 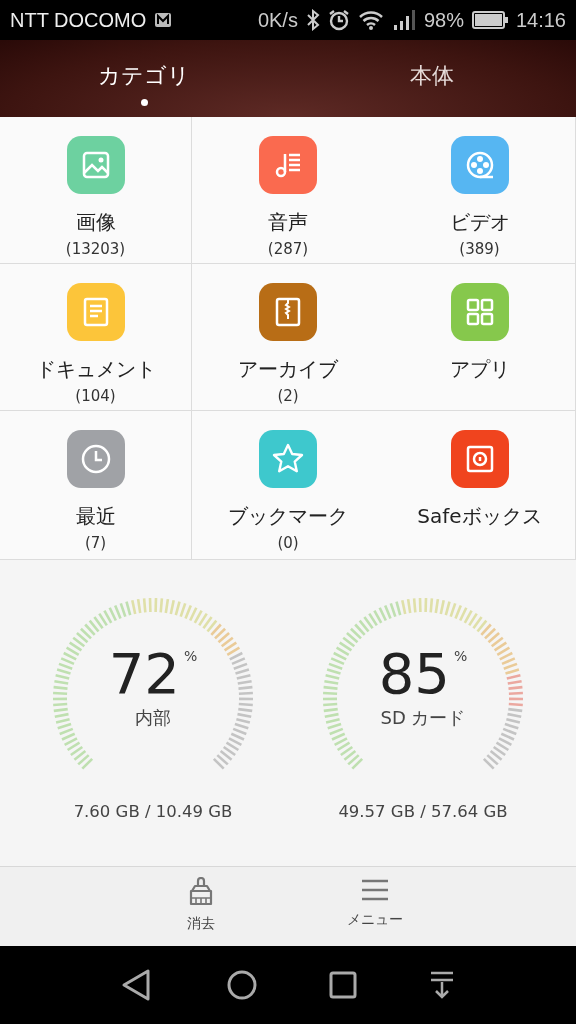 I want to click on home-icon, so click(x=242, y=985).